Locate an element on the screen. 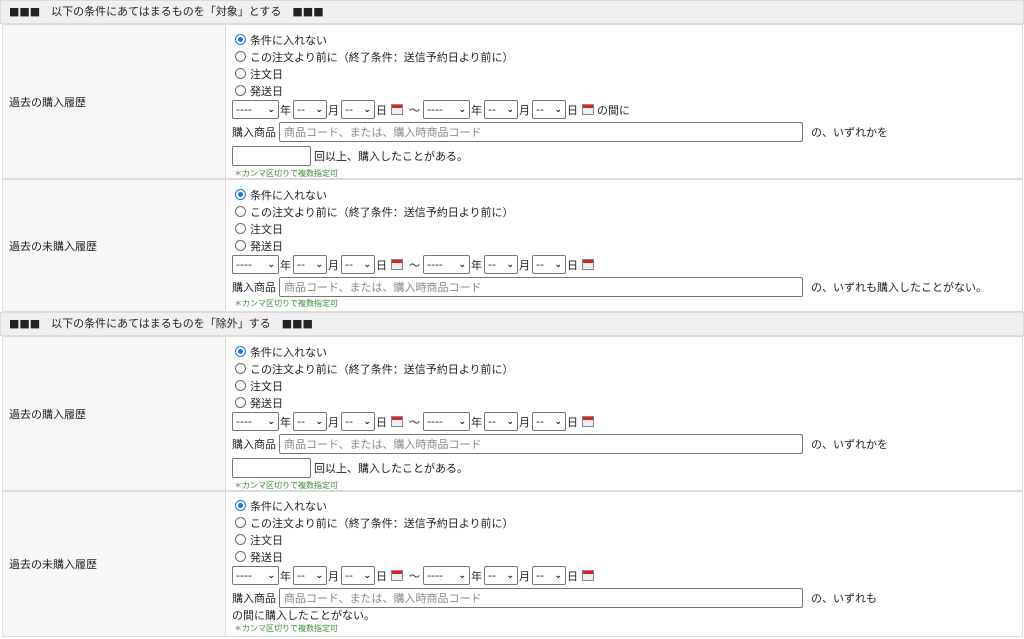  condition-suffix: の、いずれも is located at coordinates (844, 598).